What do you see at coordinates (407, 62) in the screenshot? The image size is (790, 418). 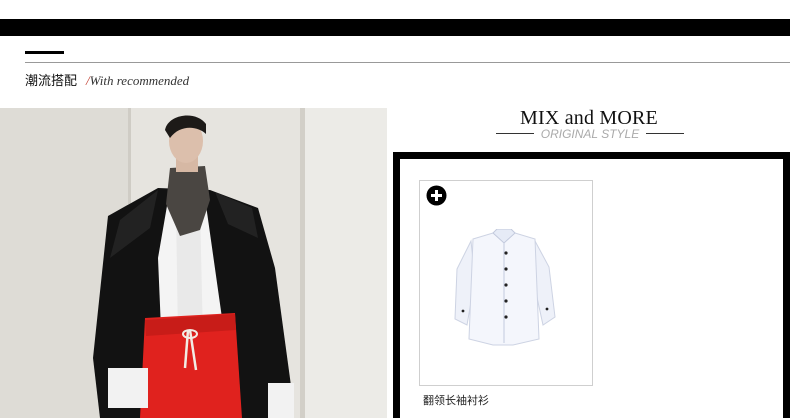 I see `section-divider` at bounding box center [407, 62].